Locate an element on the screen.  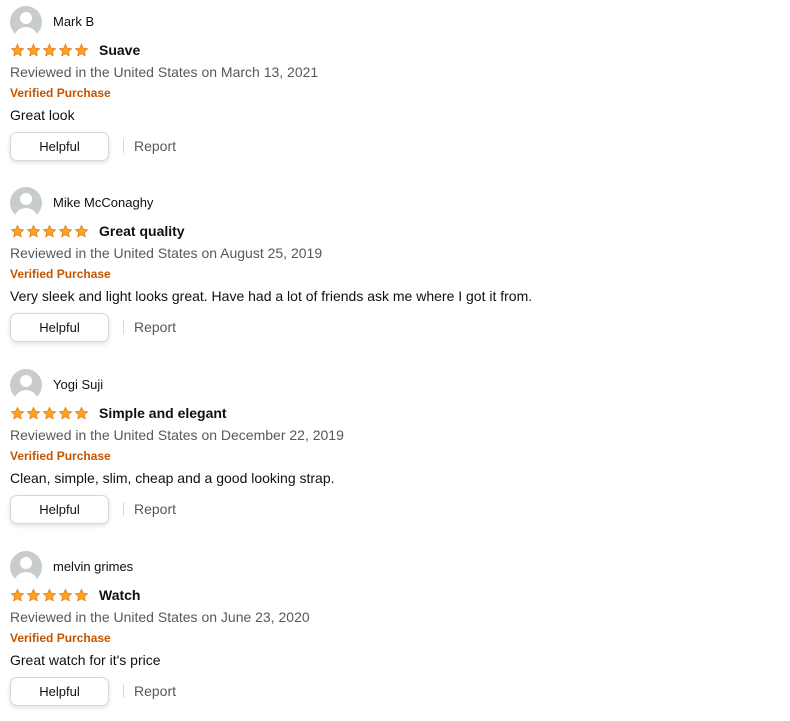
rating-line: Watch is located at coordinates (75, 595).